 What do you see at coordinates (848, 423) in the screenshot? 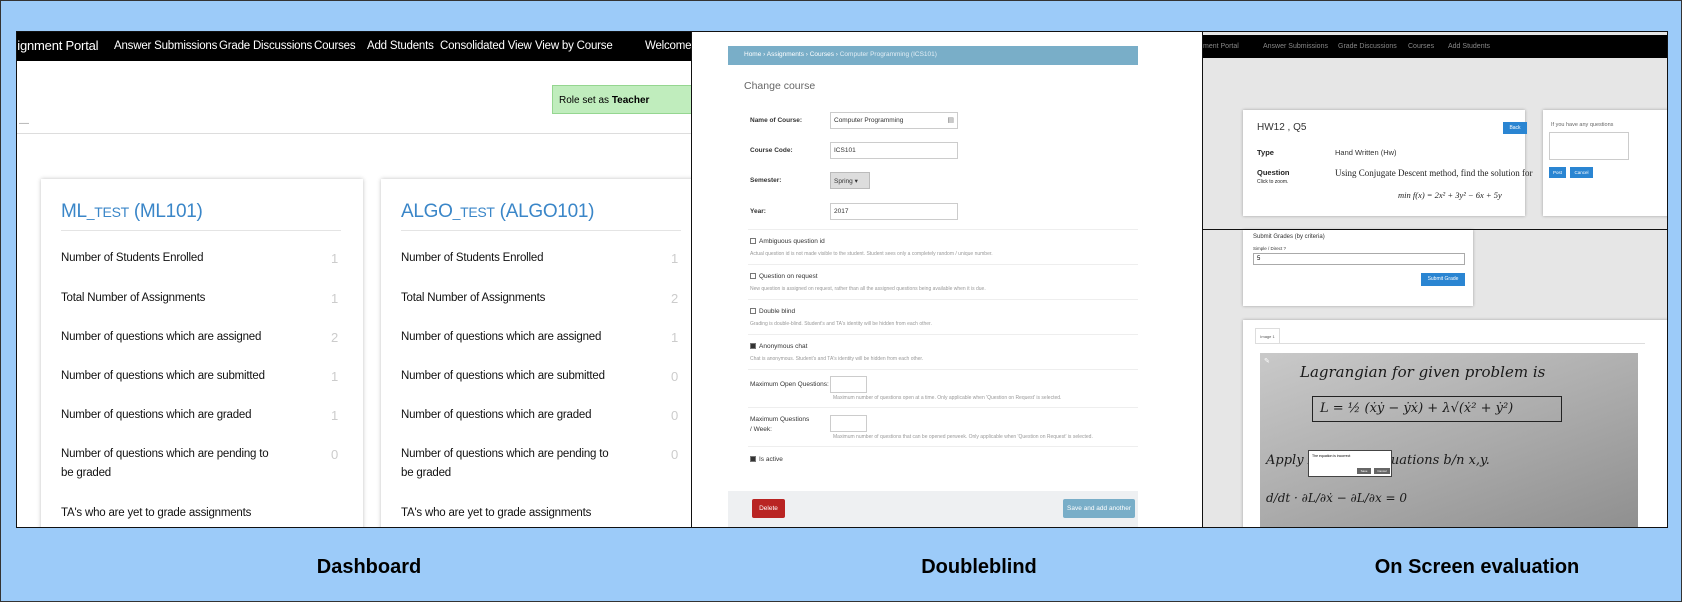
I see `max-week-input` at bounding box center [848, 423].